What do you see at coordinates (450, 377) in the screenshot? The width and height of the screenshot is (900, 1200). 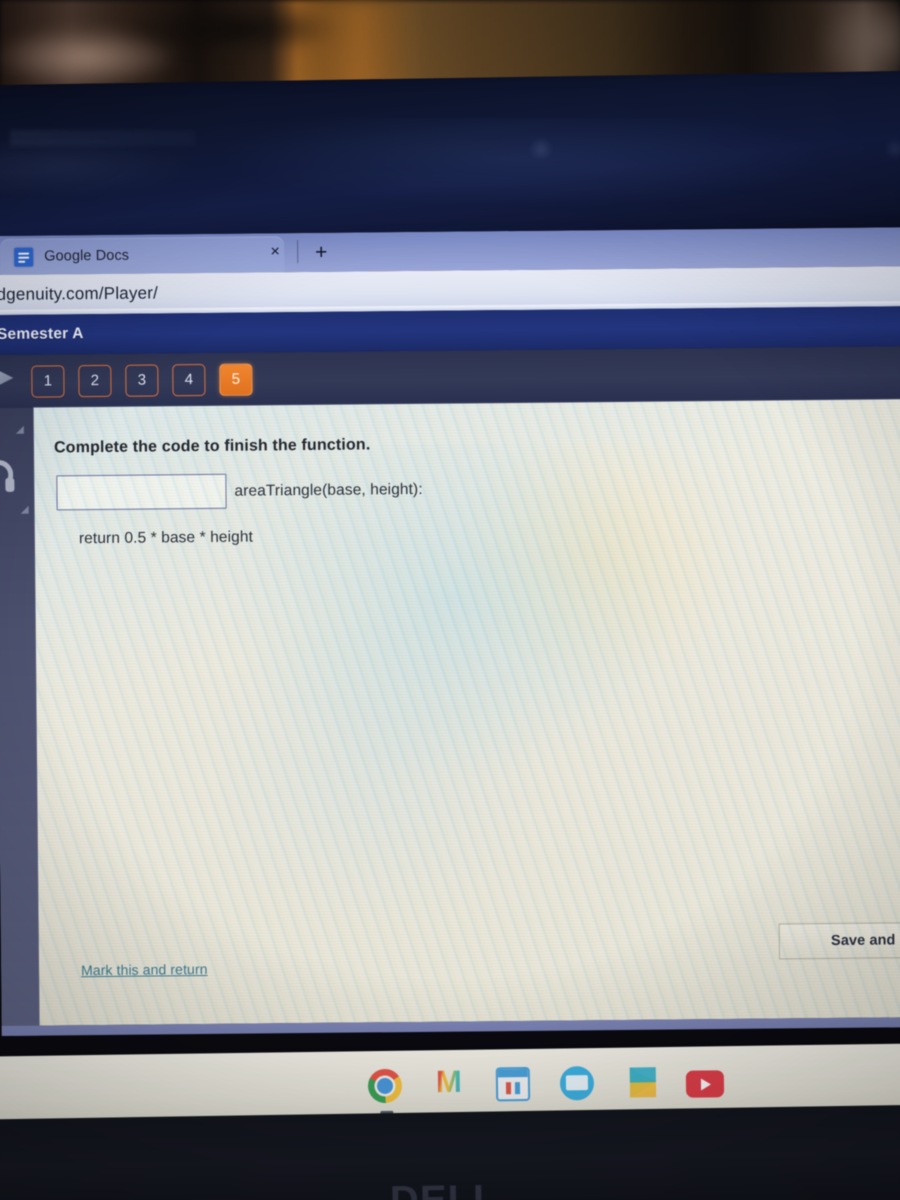 I see `question-navigation: 1 2 3 4 5` at bounding box center [450, 377].